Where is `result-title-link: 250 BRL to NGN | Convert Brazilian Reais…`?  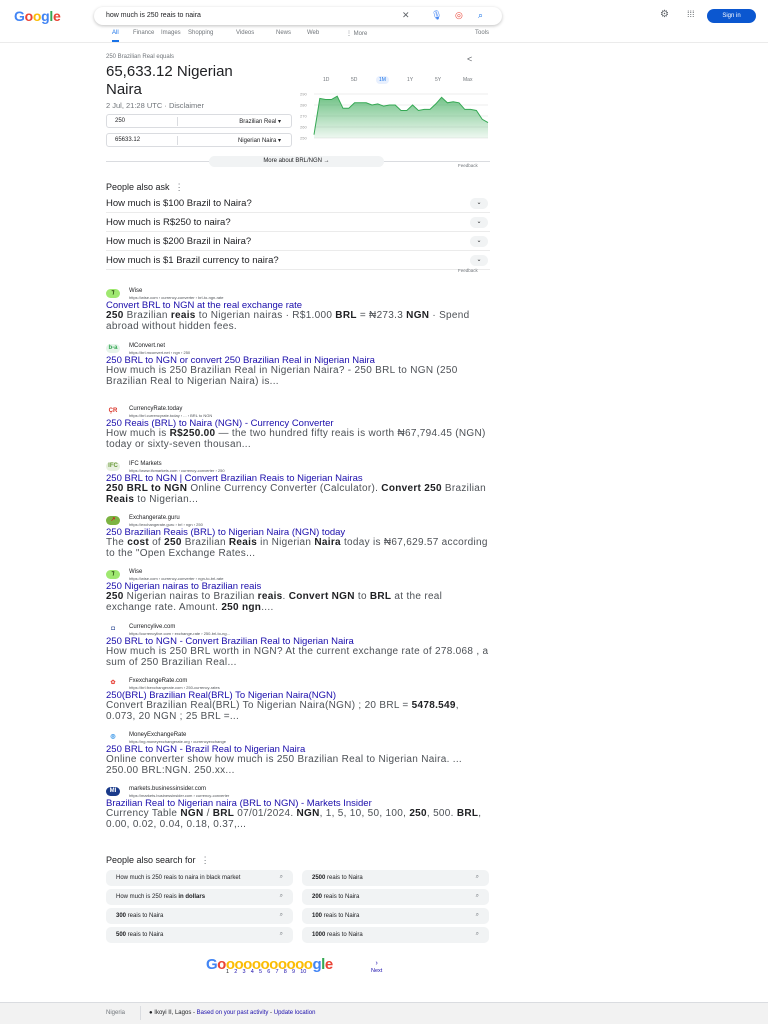 result-title-link: 250 BRL to NGN | Convert Brazilian Reais… is located at coordinates (298, 479).